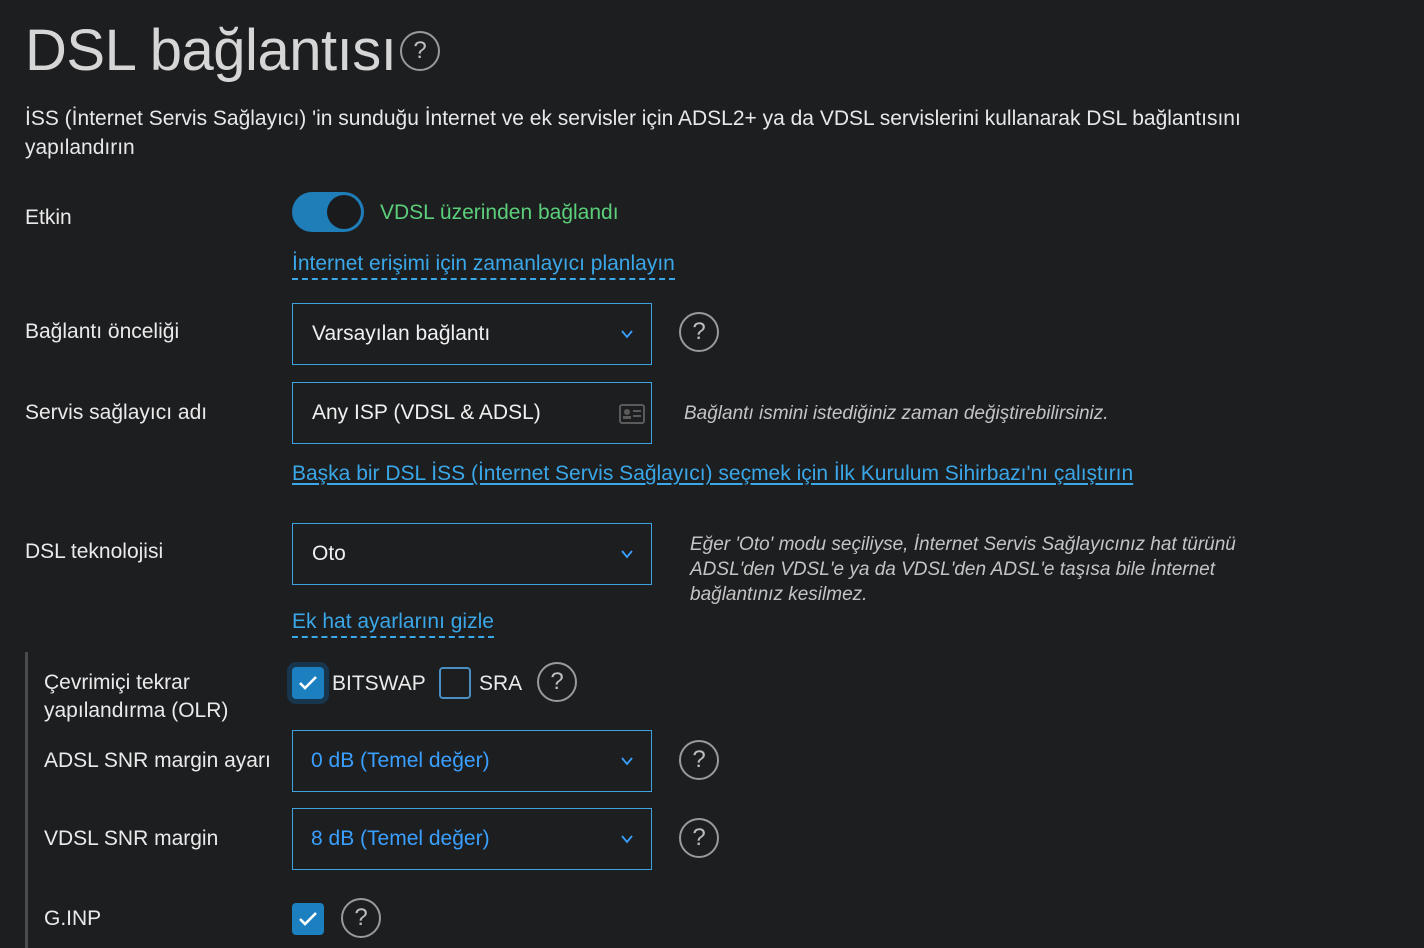 The image size is (1424, 948). I want to click on adsl-snr-label: ADSL SNR margin ayarı, so click(157, 760).